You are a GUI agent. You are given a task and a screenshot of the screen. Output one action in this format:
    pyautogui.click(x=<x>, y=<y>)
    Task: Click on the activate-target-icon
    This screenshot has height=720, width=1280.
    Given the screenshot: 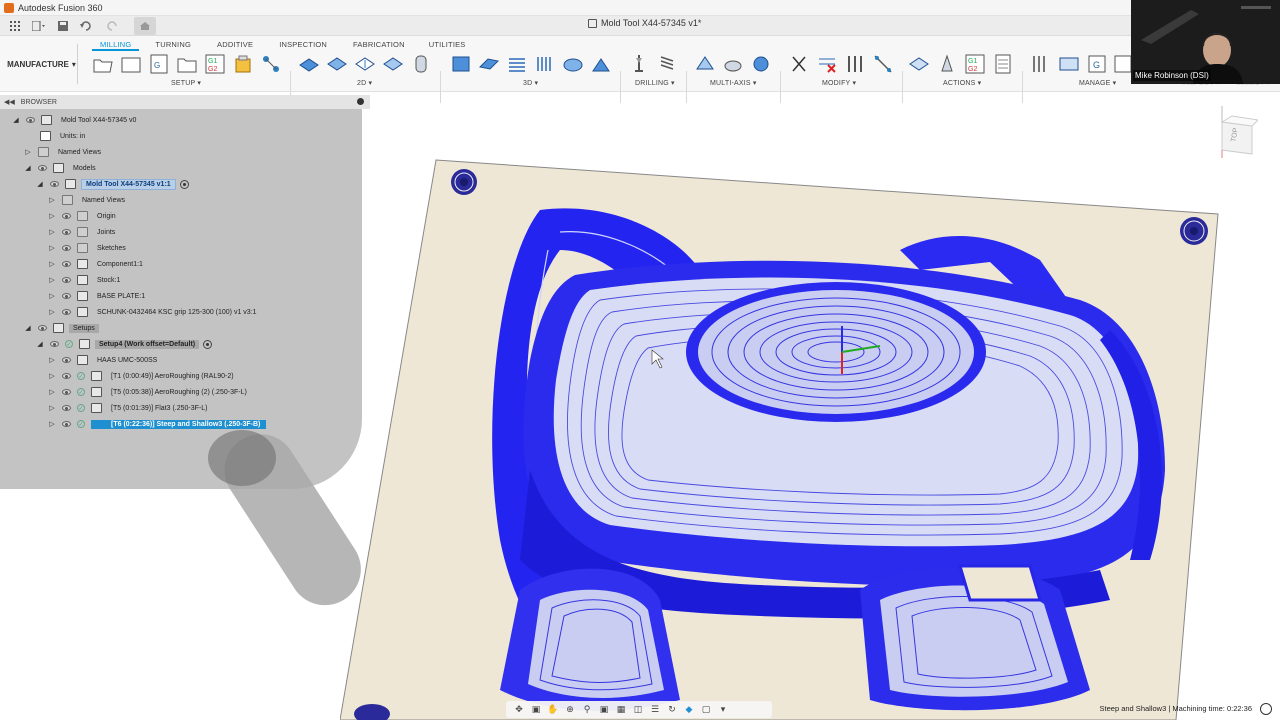 What is the action you would take?
    pyautogui.click(x=184, y=184)
    